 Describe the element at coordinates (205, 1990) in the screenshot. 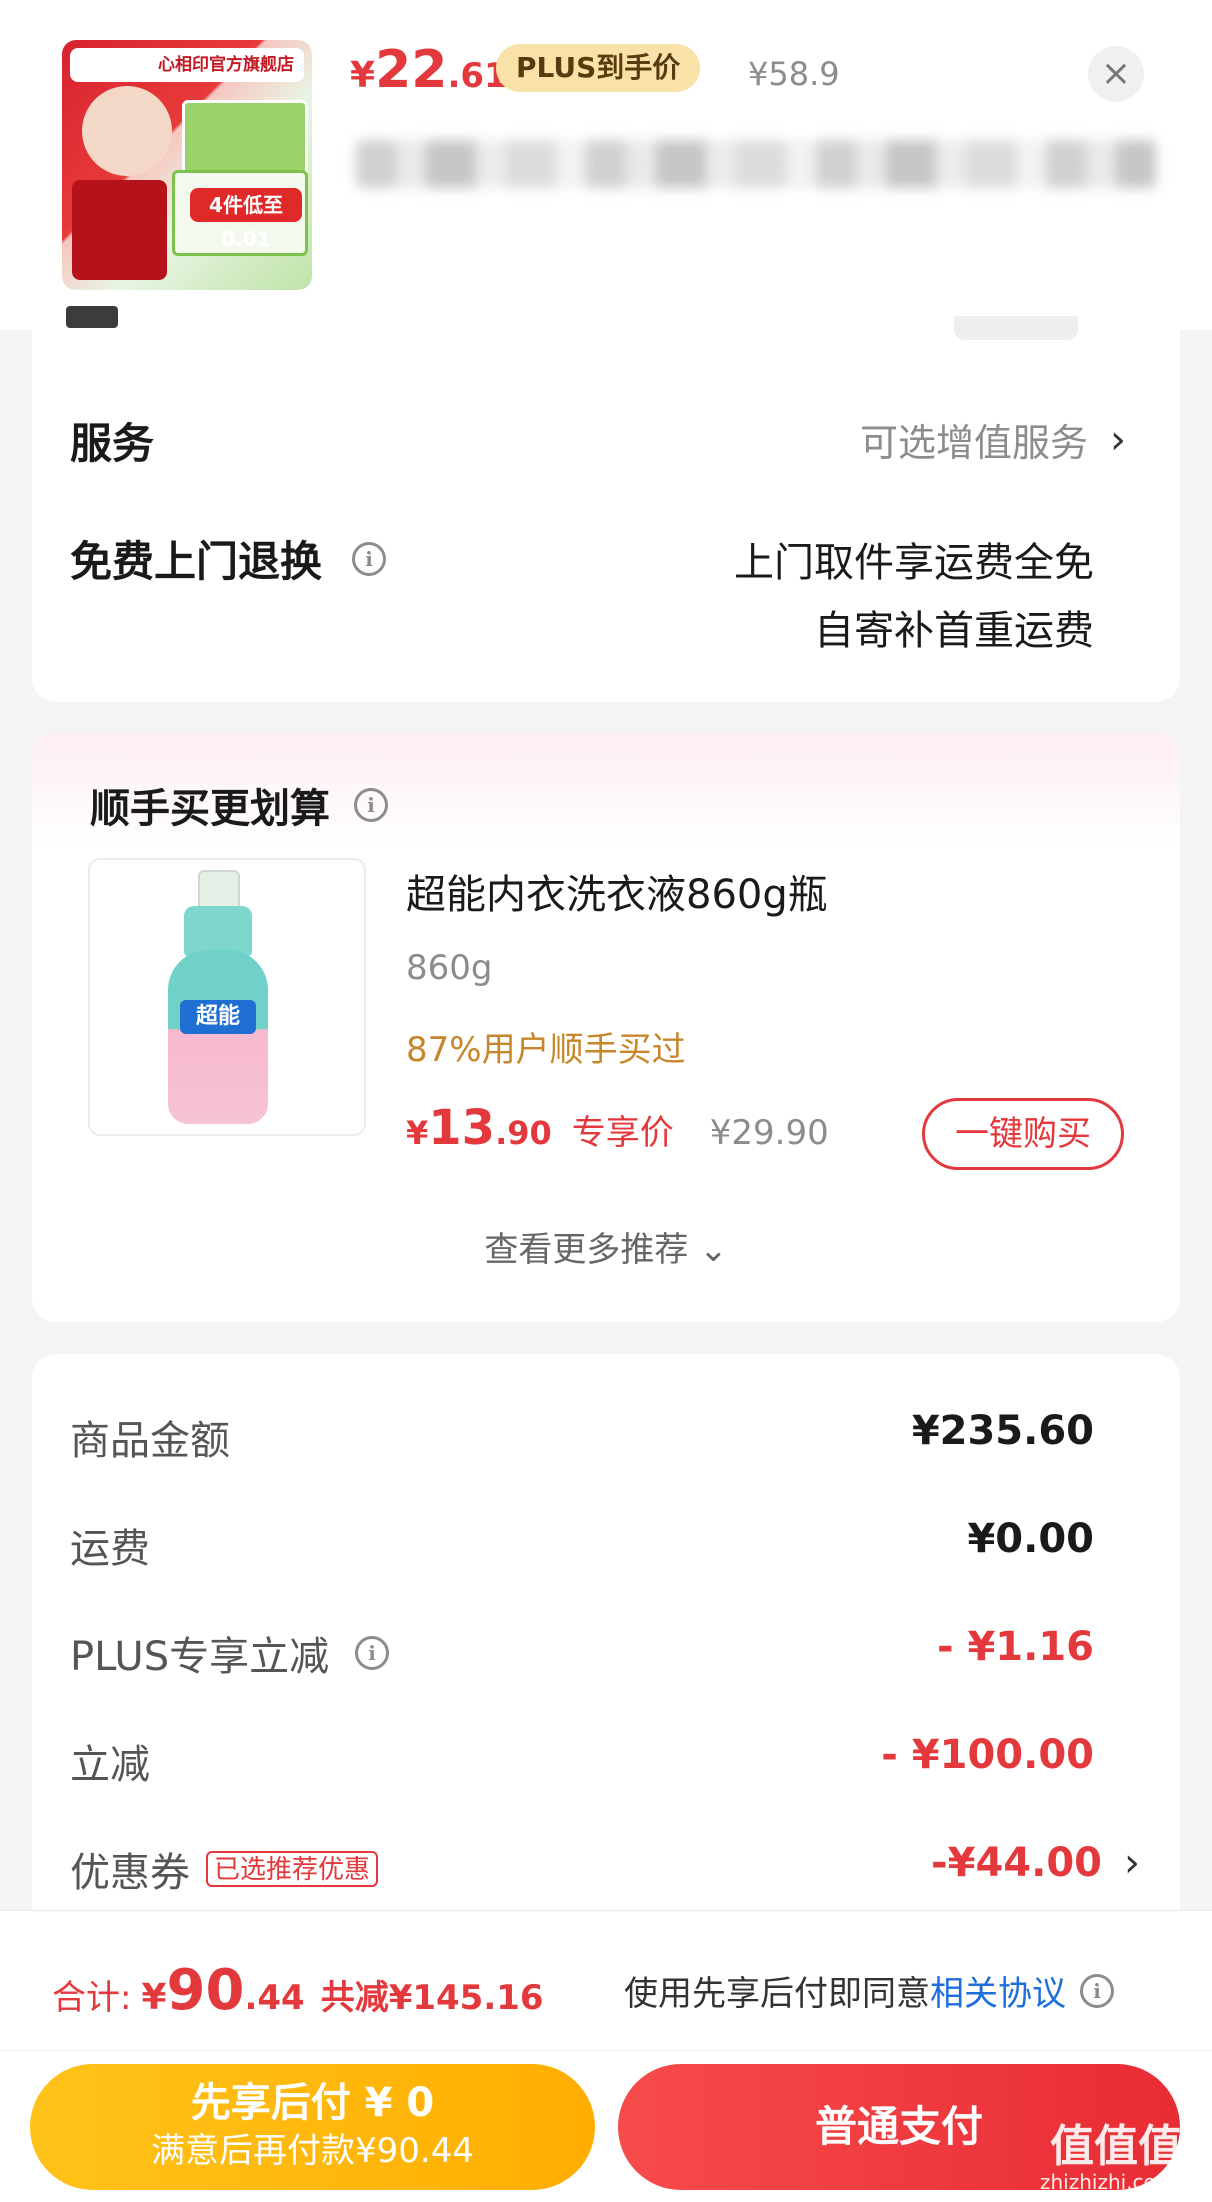

I see `total-integer: 90` at that location.